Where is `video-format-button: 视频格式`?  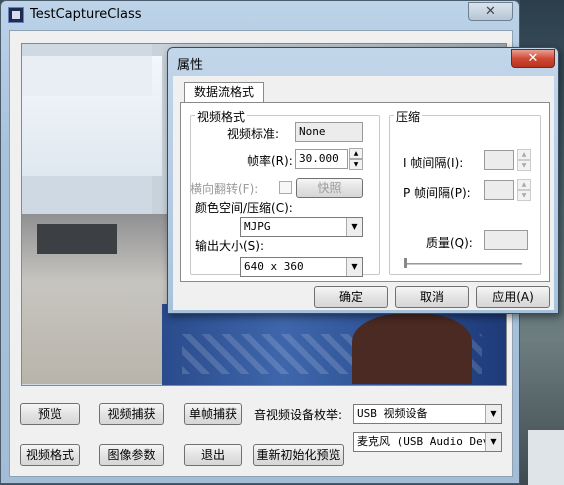
video-format-button: 视频格式 is located at coordinates (50, 455).